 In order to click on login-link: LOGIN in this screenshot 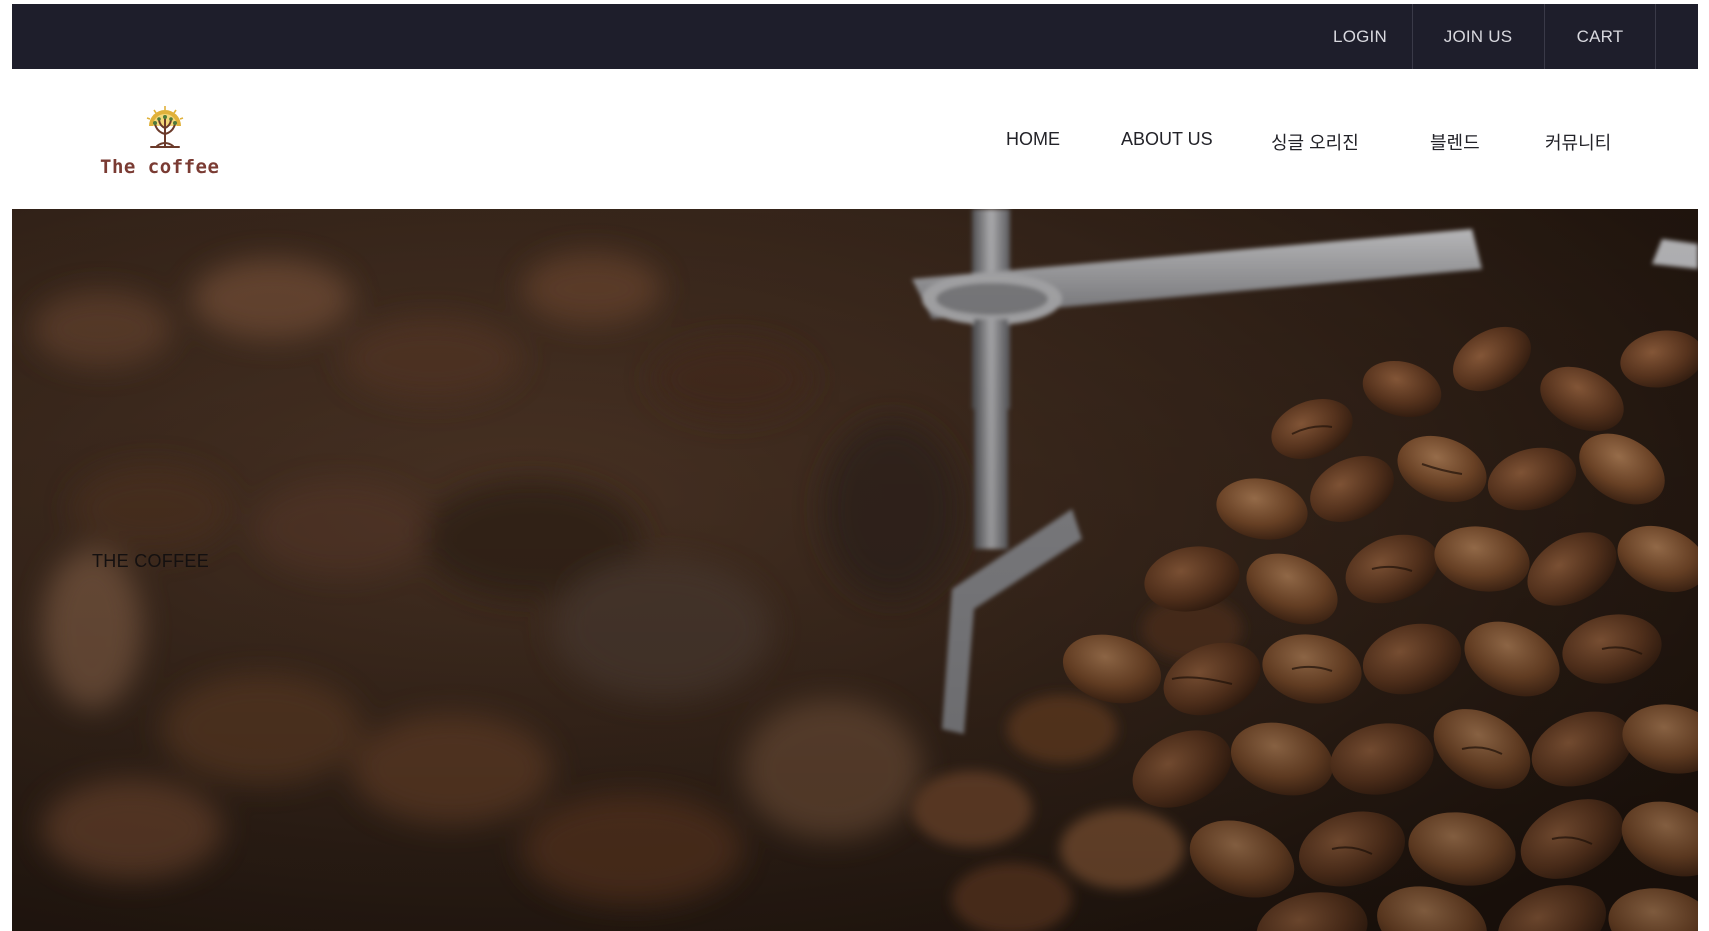, I will do `click(1360, 36)`.